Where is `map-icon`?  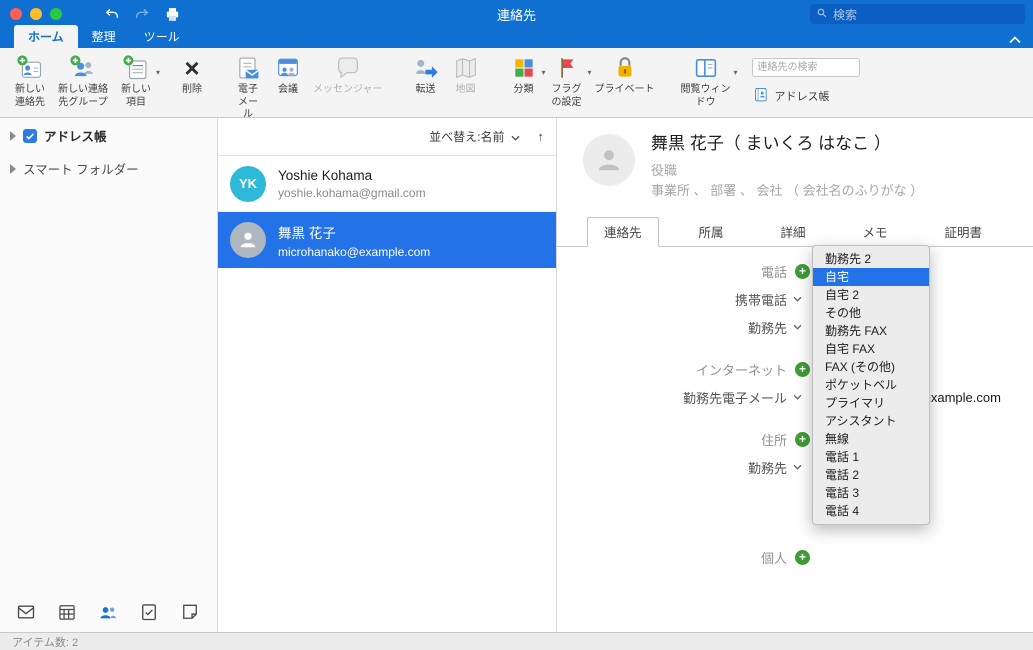 map-icon is located at coordinates (466, 68).